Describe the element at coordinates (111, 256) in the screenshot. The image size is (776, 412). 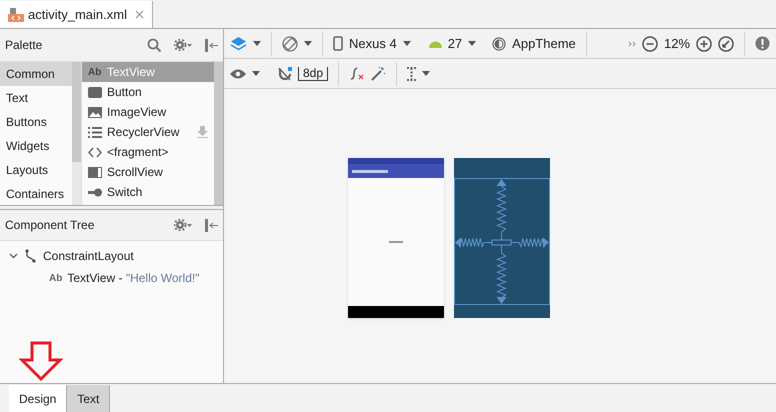
I see `tree-node: ConstraintLayout` at that location.